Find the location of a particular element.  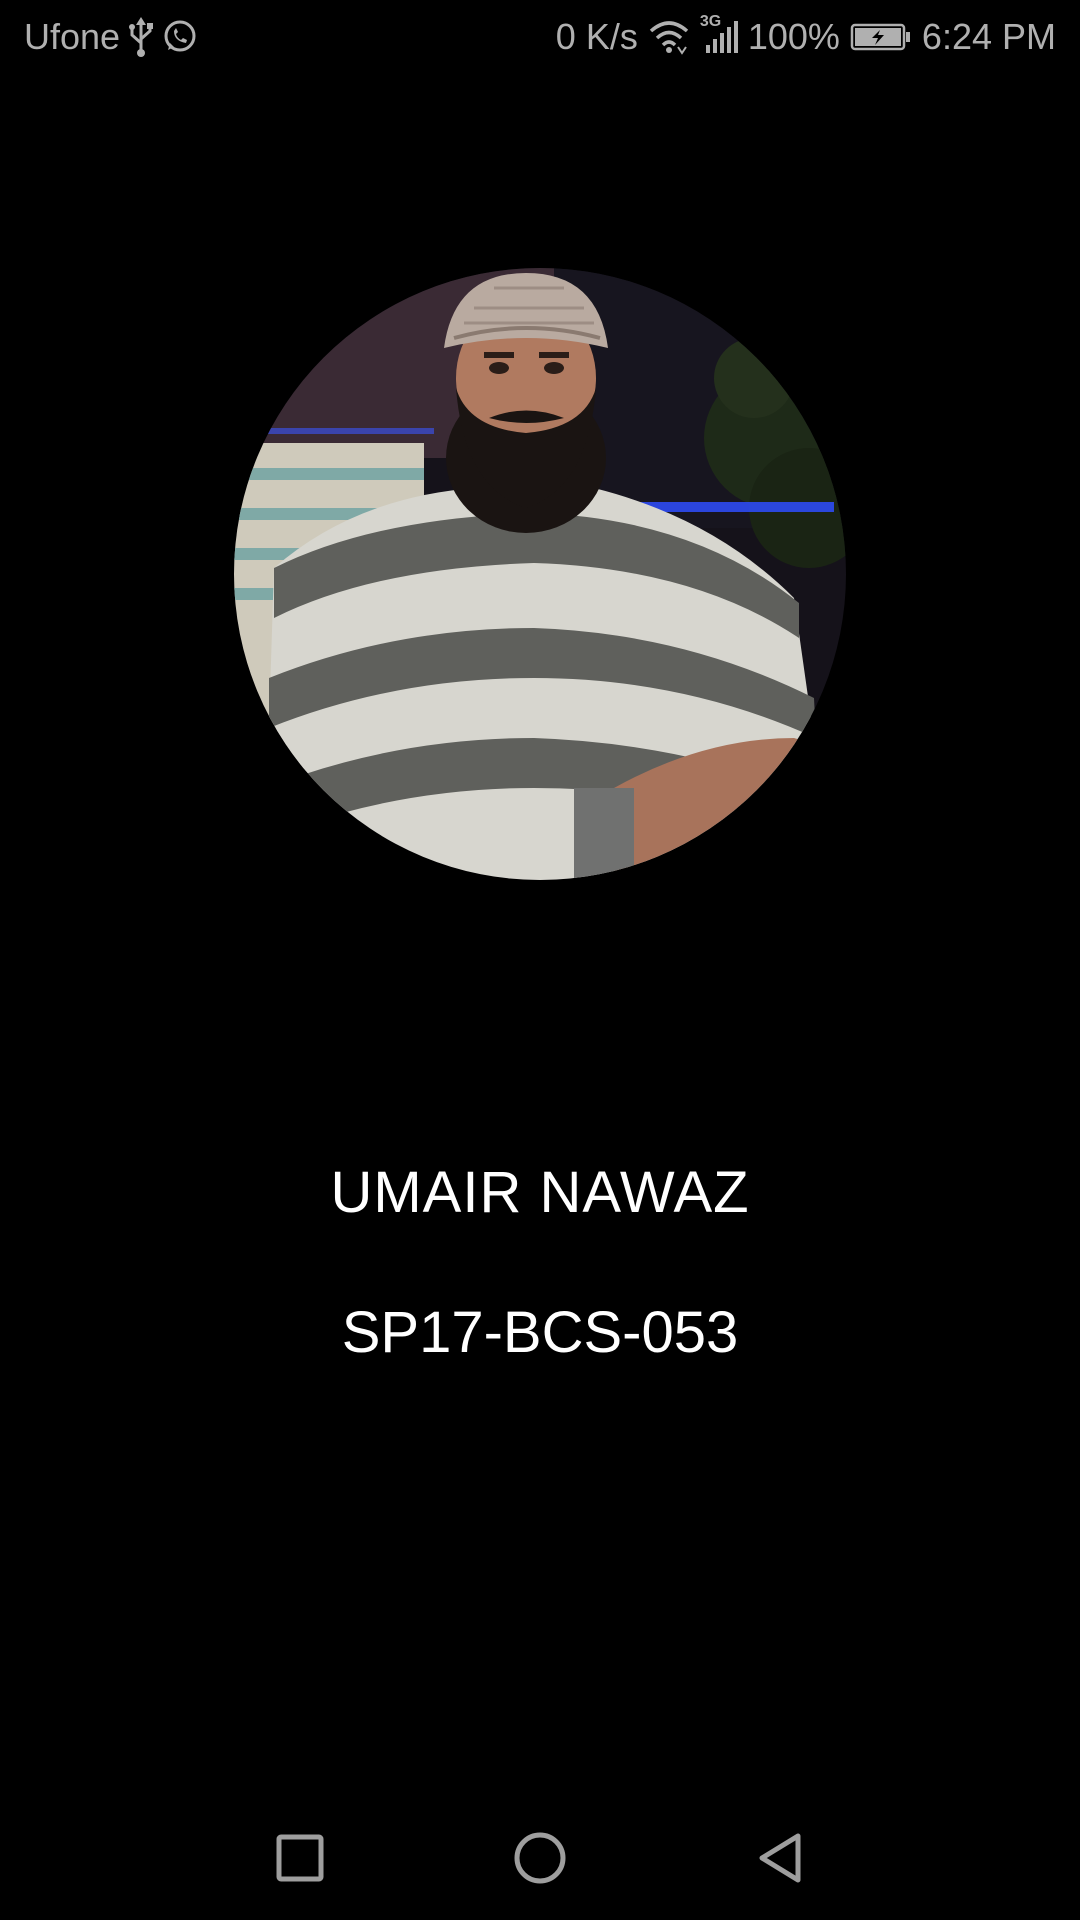

student-id: SP17-BCS-053 is located at coordinates (540, 1332).